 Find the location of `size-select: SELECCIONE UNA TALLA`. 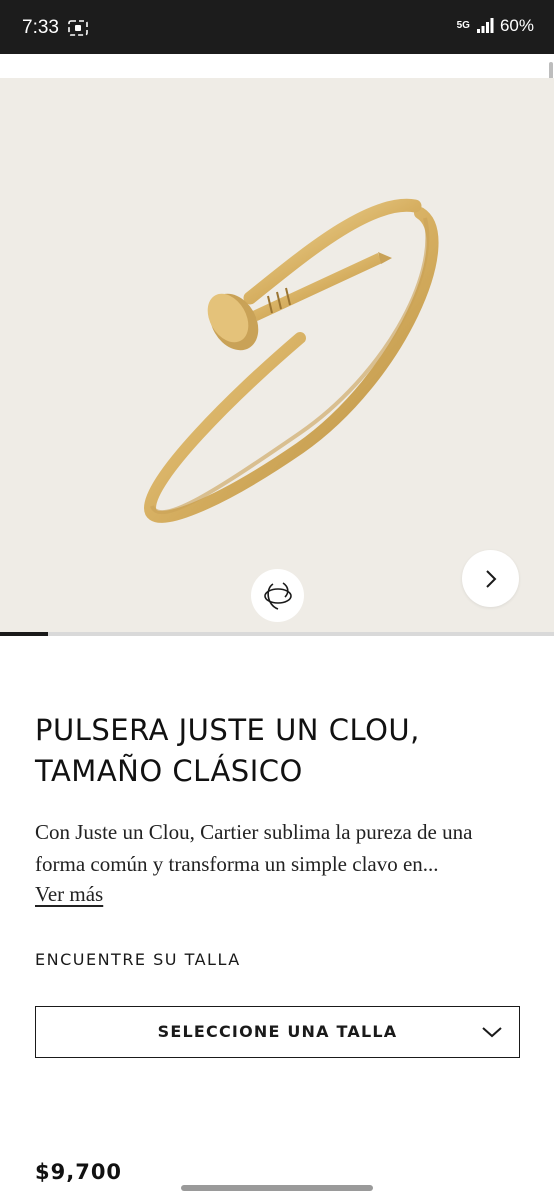

size-select: SELECCIONE UNA TALLA is located at coordinates (277, 1032).